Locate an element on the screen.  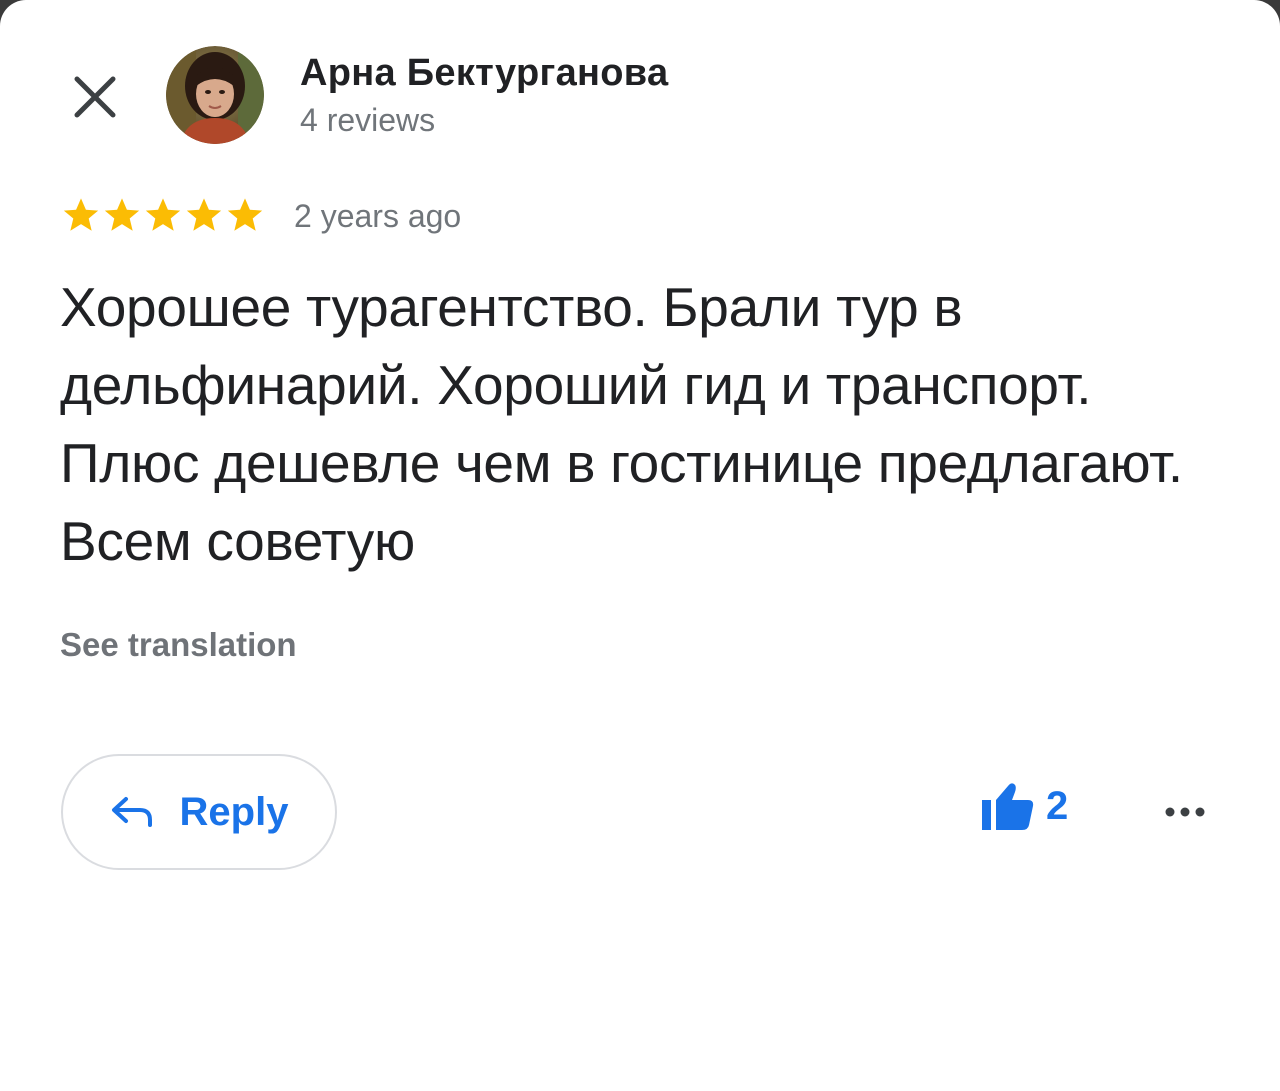
more-horizontal-icon is located at coordinates (1185, 812).